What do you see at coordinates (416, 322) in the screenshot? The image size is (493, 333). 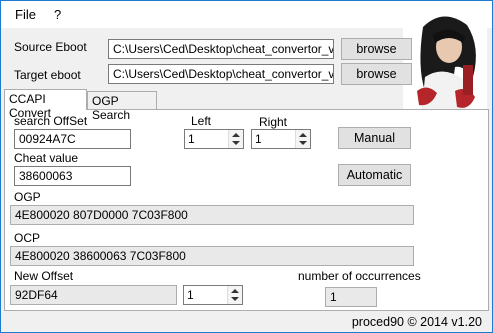 I see `credit-text: proced90 © 2014 v1.20` at bounding box center [416, 322].